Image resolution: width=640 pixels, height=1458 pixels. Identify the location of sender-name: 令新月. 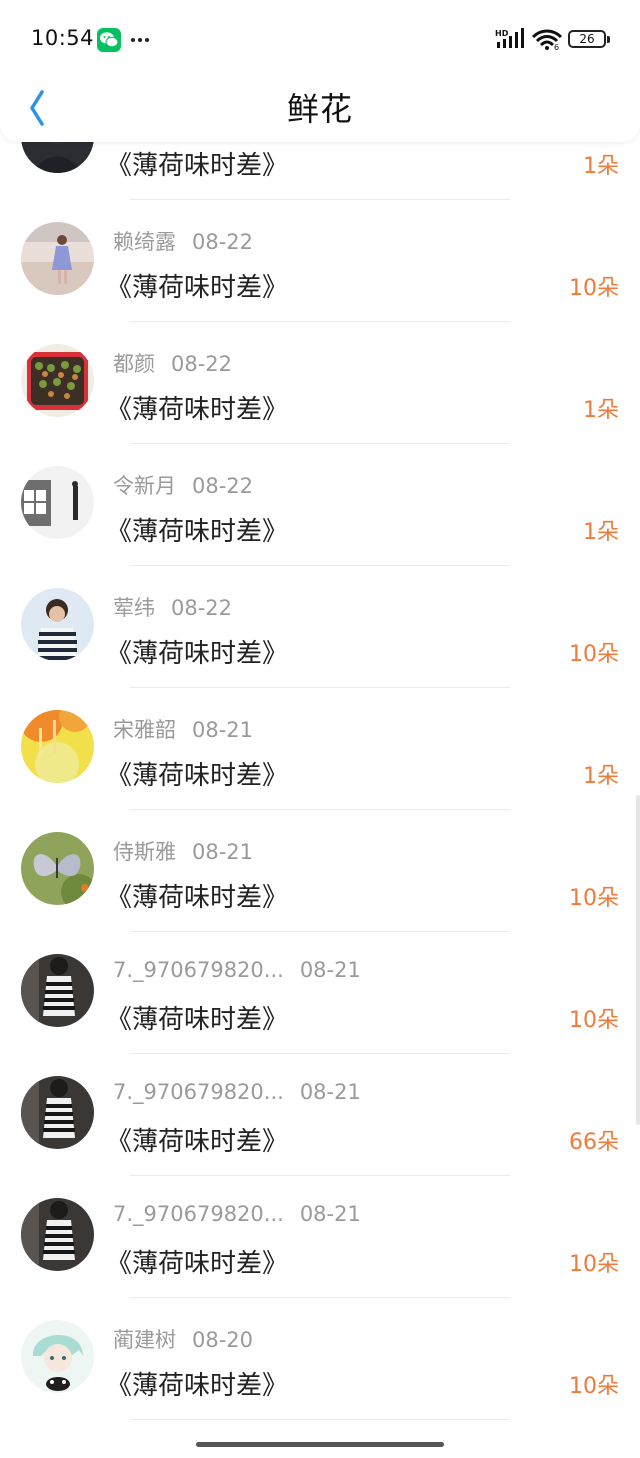
(144, 486).